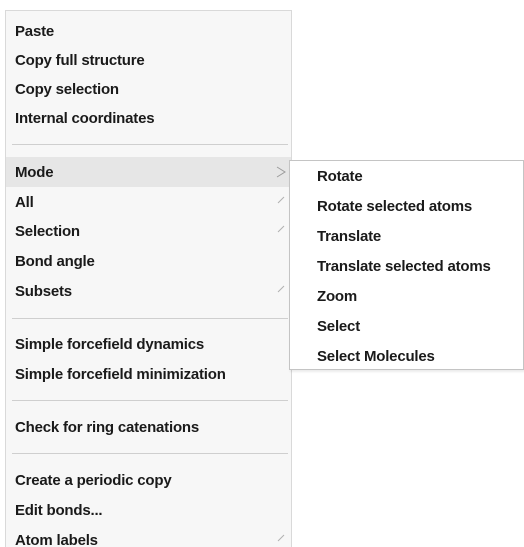 The image size is (524, 547). I want to click on submenu-item-translate-selected-atoms: Translate selected atoms, so click(406, 266).